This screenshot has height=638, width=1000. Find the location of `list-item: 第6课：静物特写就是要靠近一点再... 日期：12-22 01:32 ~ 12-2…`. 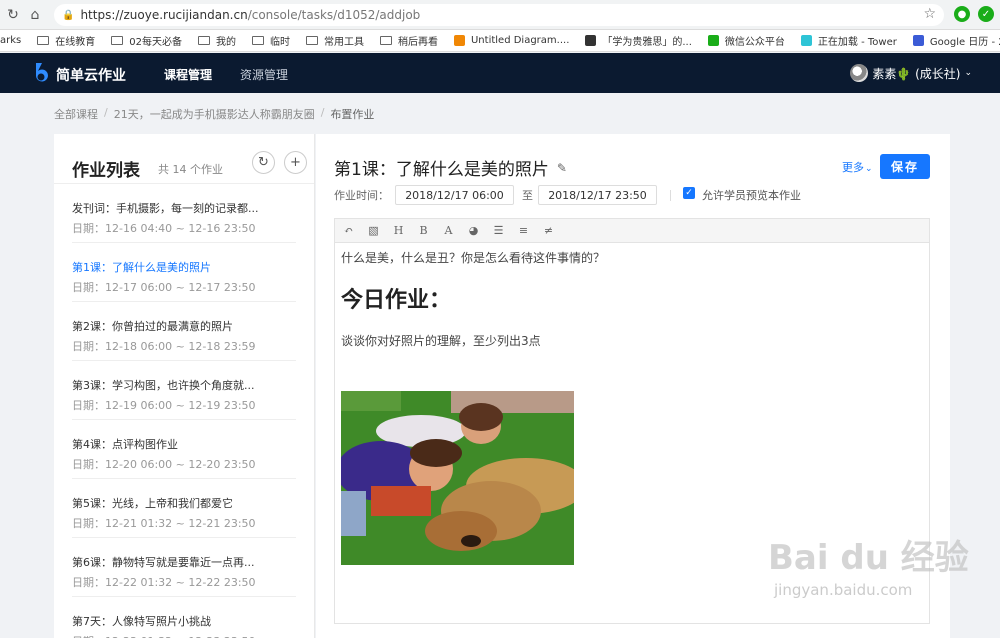

list-item: 第6课：静物特写就是要靠近一点再... 日期：12-22 01:32 ~ 12-2… is located at coordinates (184, 567).